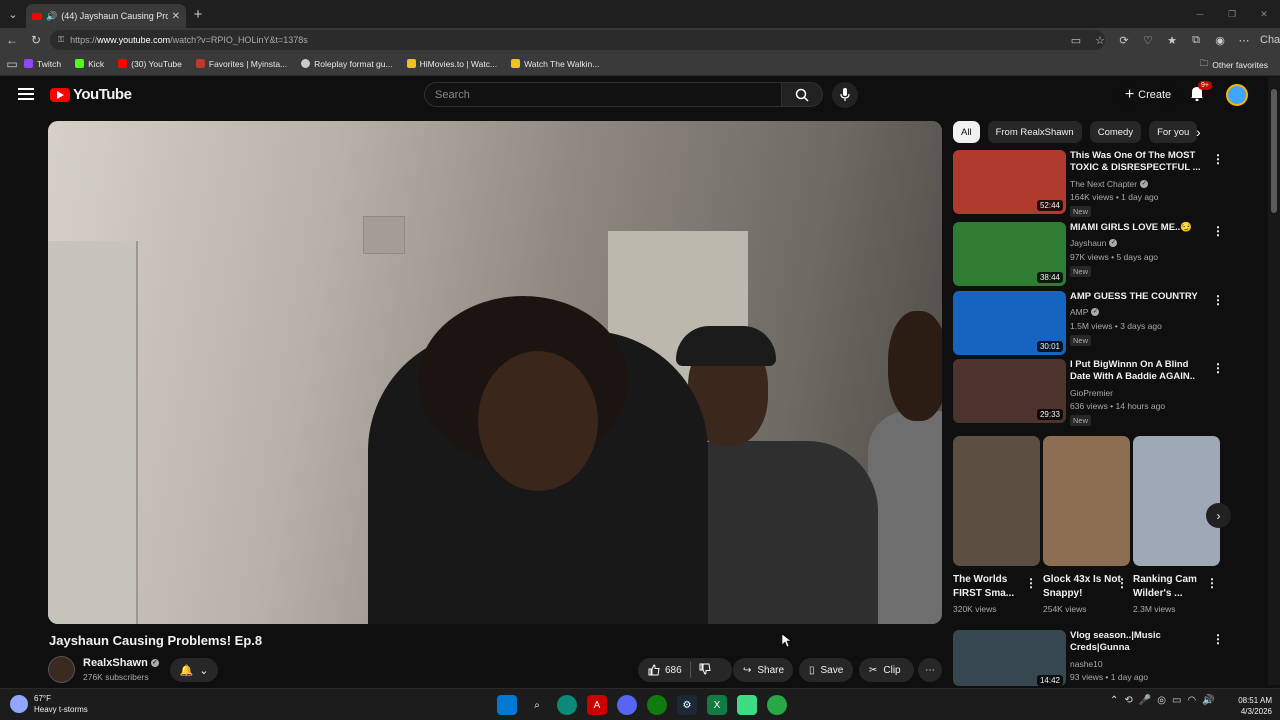 The image size is (1280, 720). What do you see at coordinates (930, 670) in the screenshot?
I see `more-actions-button: ⋯` at bounding box center [930, 670].